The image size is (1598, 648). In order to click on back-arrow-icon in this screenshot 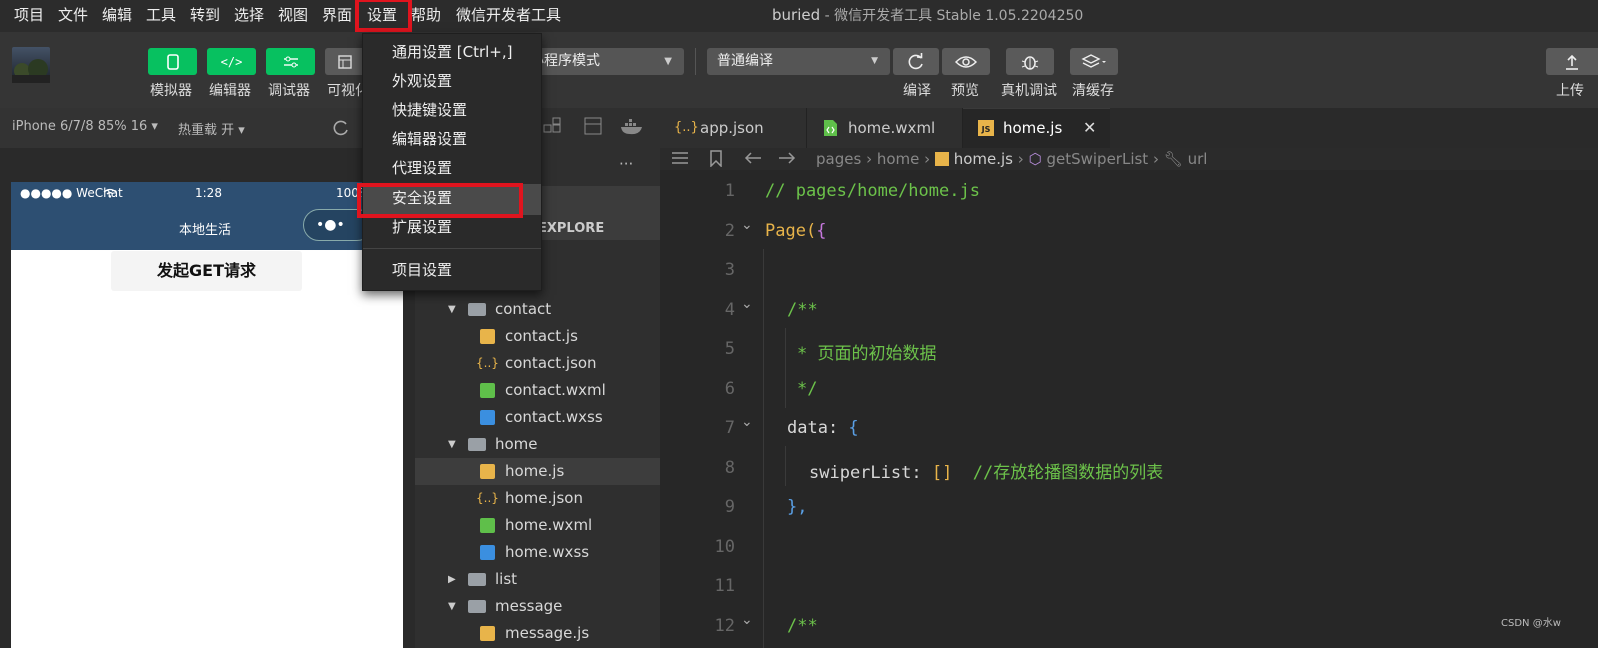, I will do `click(753, 158)`.